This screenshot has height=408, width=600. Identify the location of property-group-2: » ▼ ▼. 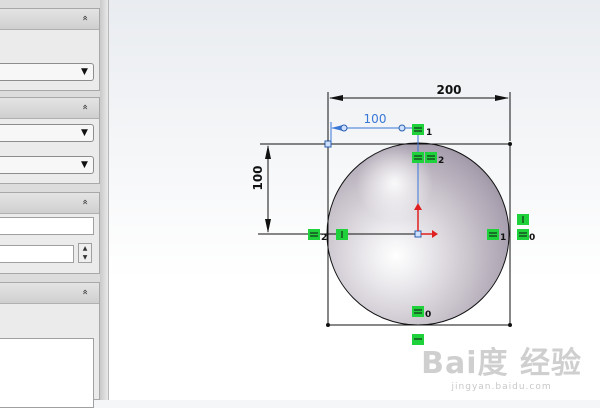
(50, 140).